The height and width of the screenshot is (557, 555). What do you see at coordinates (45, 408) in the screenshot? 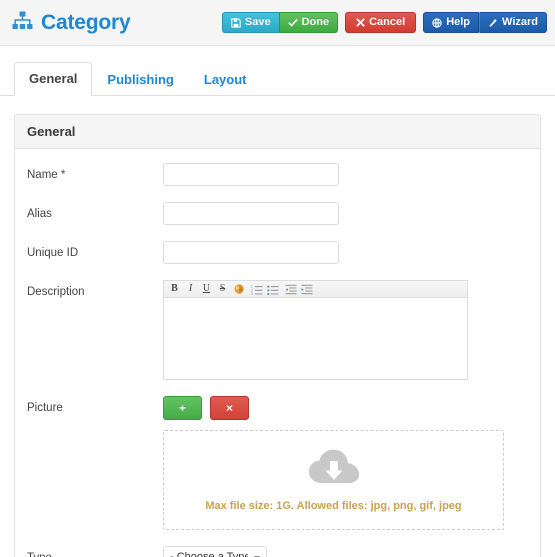
I see `picture-label: Picture` at bounding box center [45, 408].